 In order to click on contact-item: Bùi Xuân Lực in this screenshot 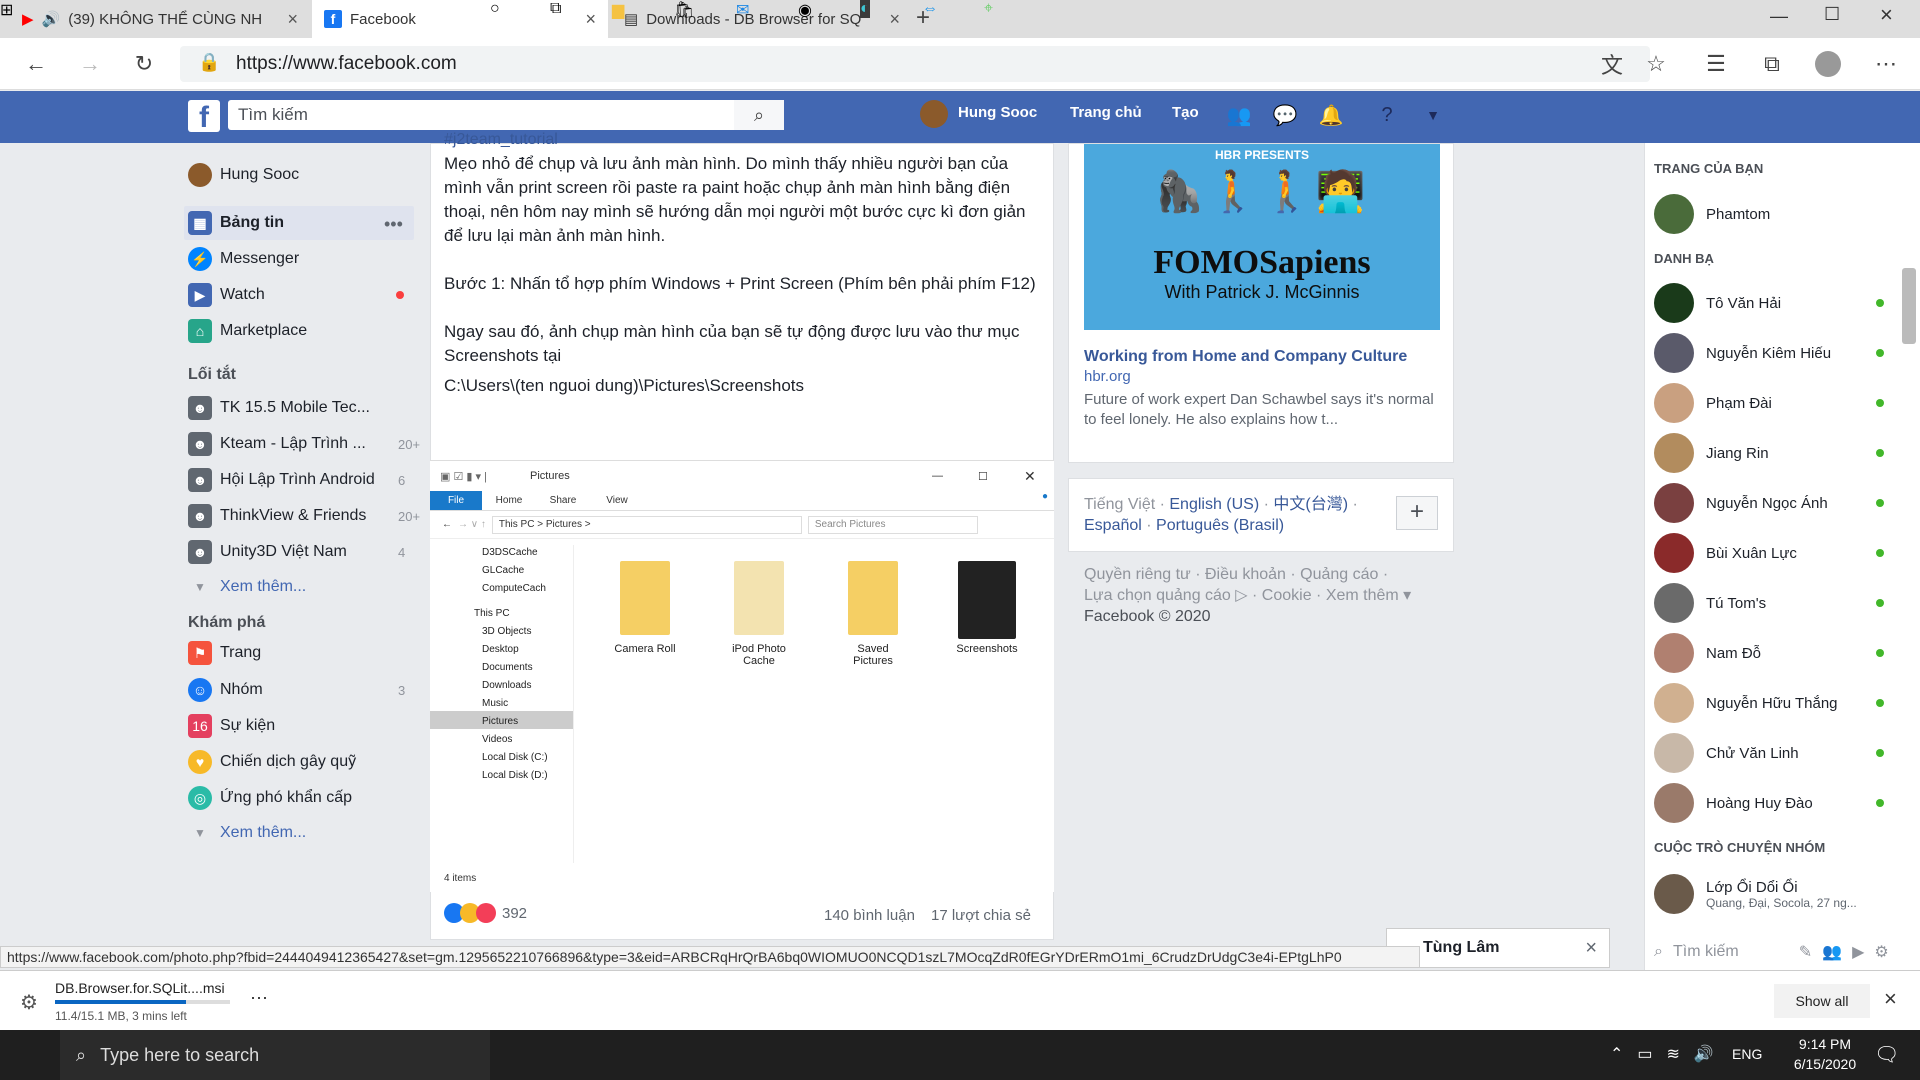, I will do `click(1769, 553)`.